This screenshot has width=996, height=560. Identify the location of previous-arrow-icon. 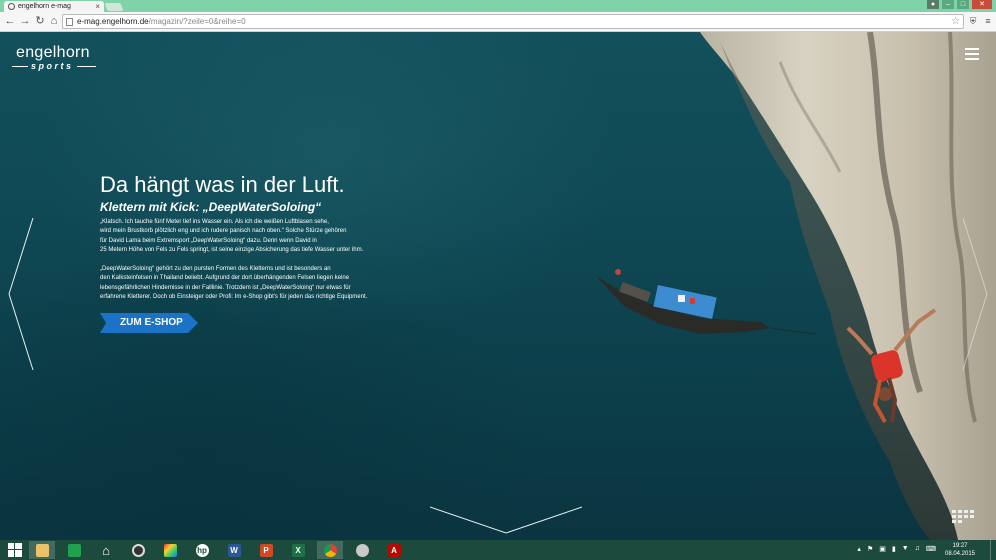
(21, 294).